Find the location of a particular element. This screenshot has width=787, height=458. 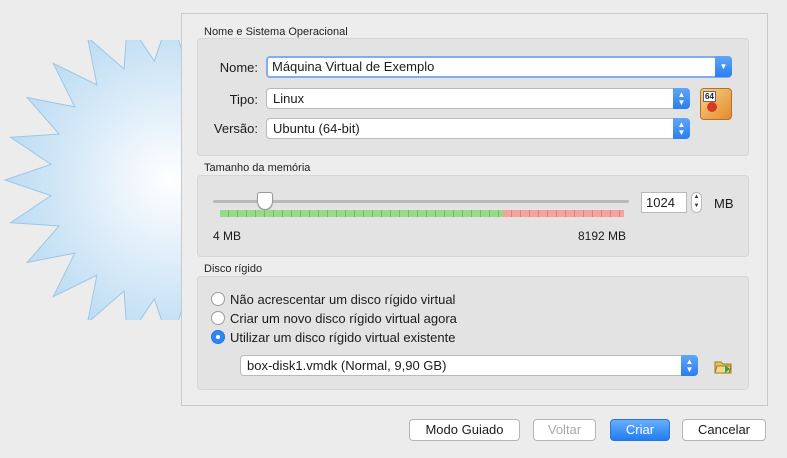

os-bitness-badge: 64 is located at coordinates (709, 96).